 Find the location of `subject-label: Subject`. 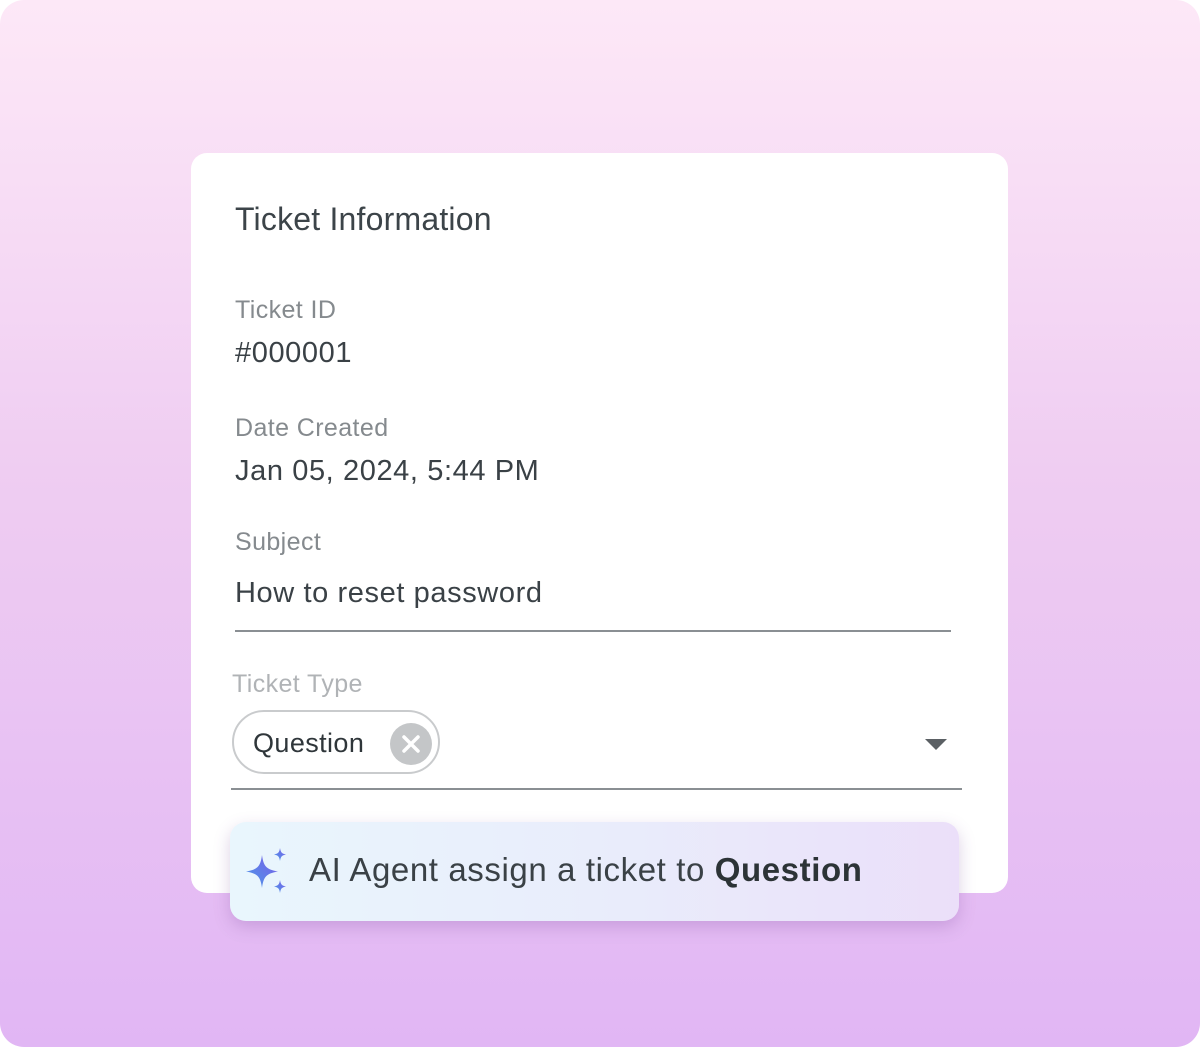

subject-label: Subject is located at coordinates (278, 542).